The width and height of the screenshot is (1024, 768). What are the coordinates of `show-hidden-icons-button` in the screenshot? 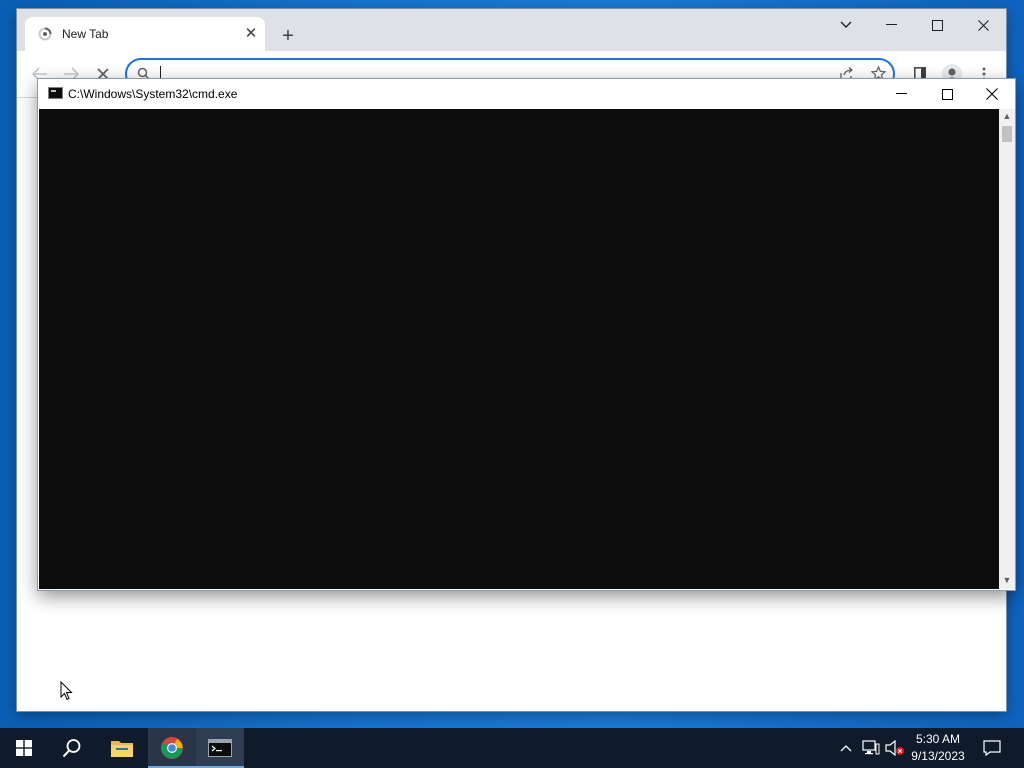 It's located at (846, 748).